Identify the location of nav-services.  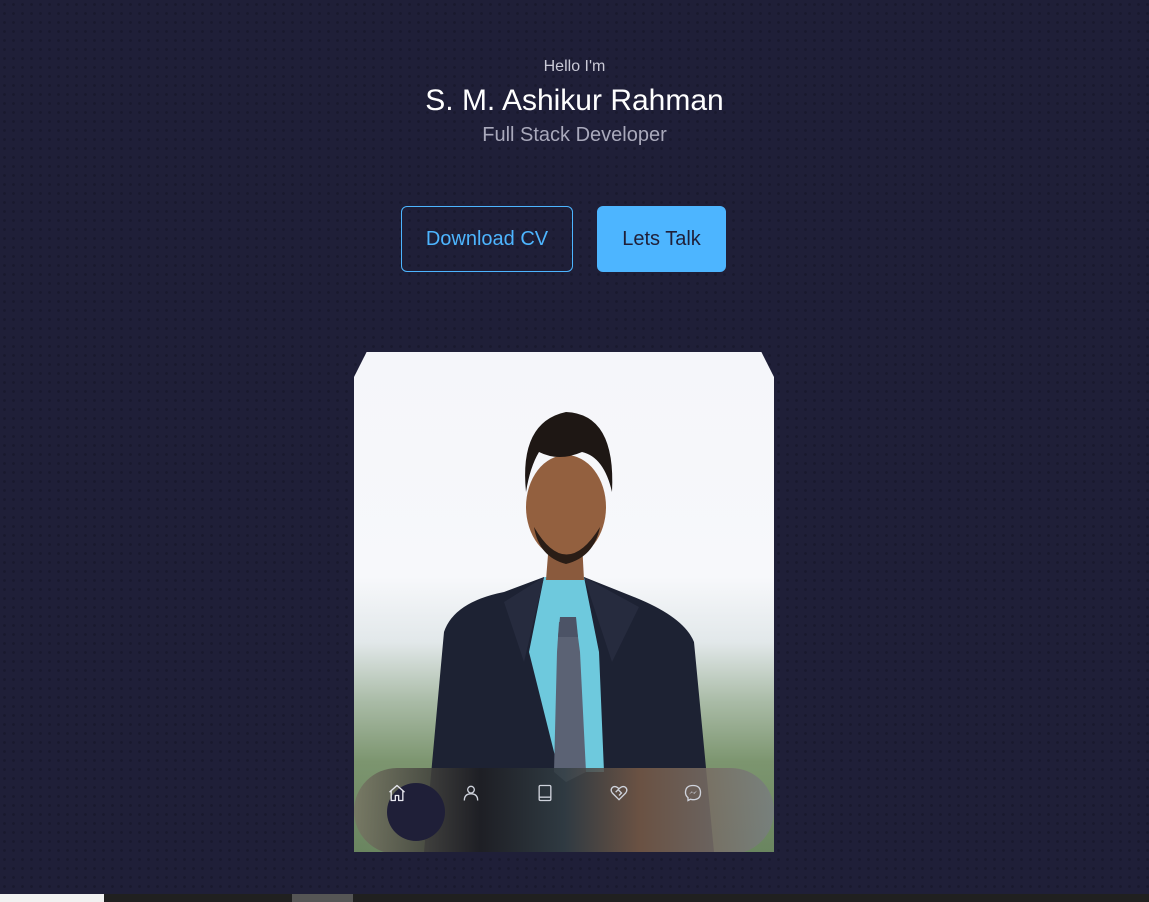
(638, 812).